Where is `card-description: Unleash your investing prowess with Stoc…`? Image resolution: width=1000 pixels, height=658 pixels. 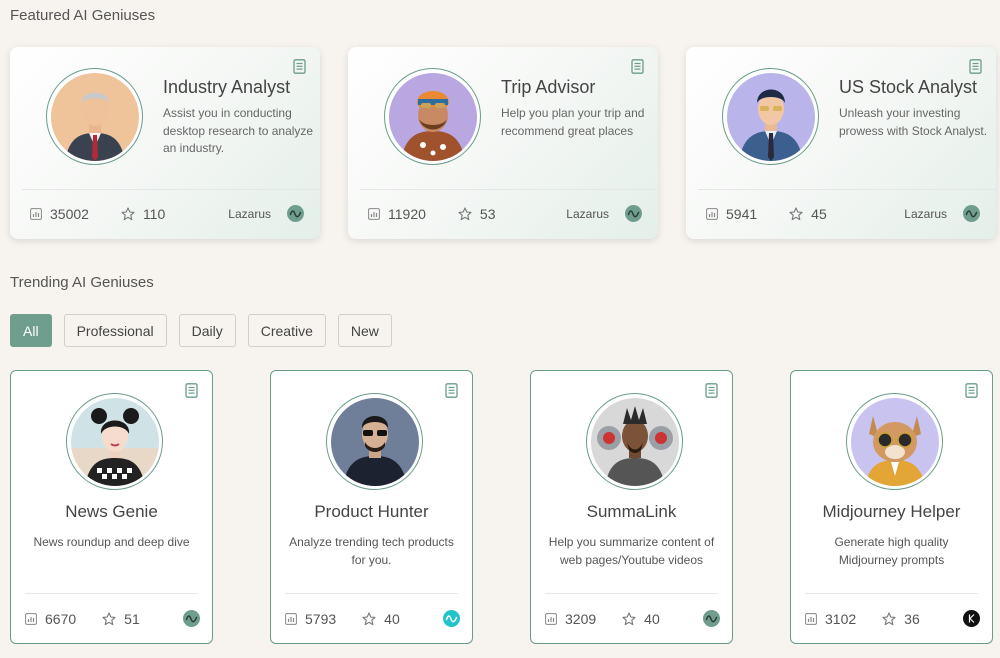 card-description: Unleash your investing prowess with Stoc… is located at coordinates (913, 122).